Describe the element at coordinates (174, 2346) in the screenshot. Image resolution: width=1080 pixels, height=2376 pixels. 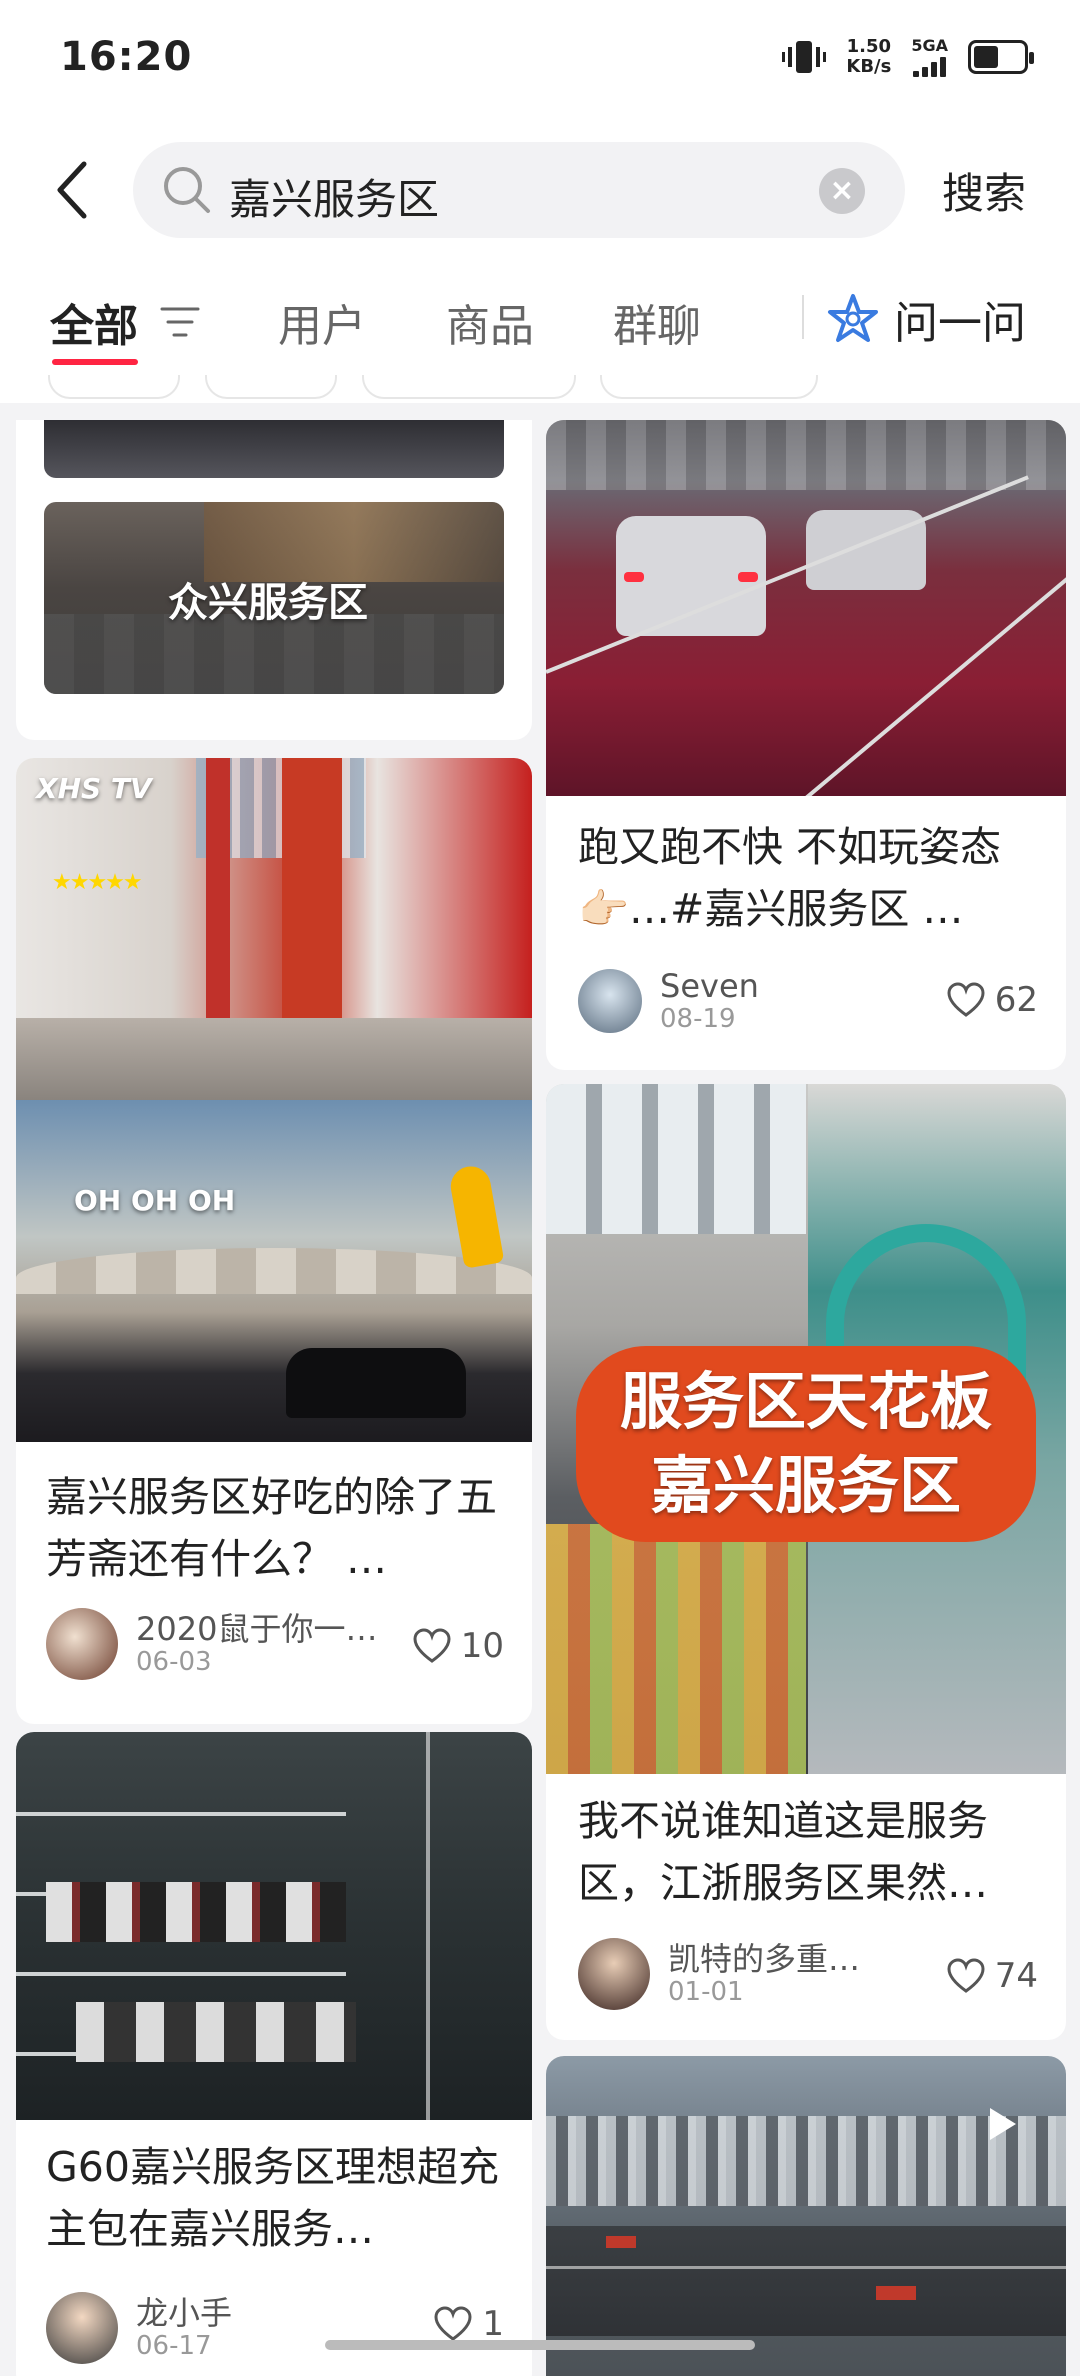
I see `post-date: 06-17` at that location.